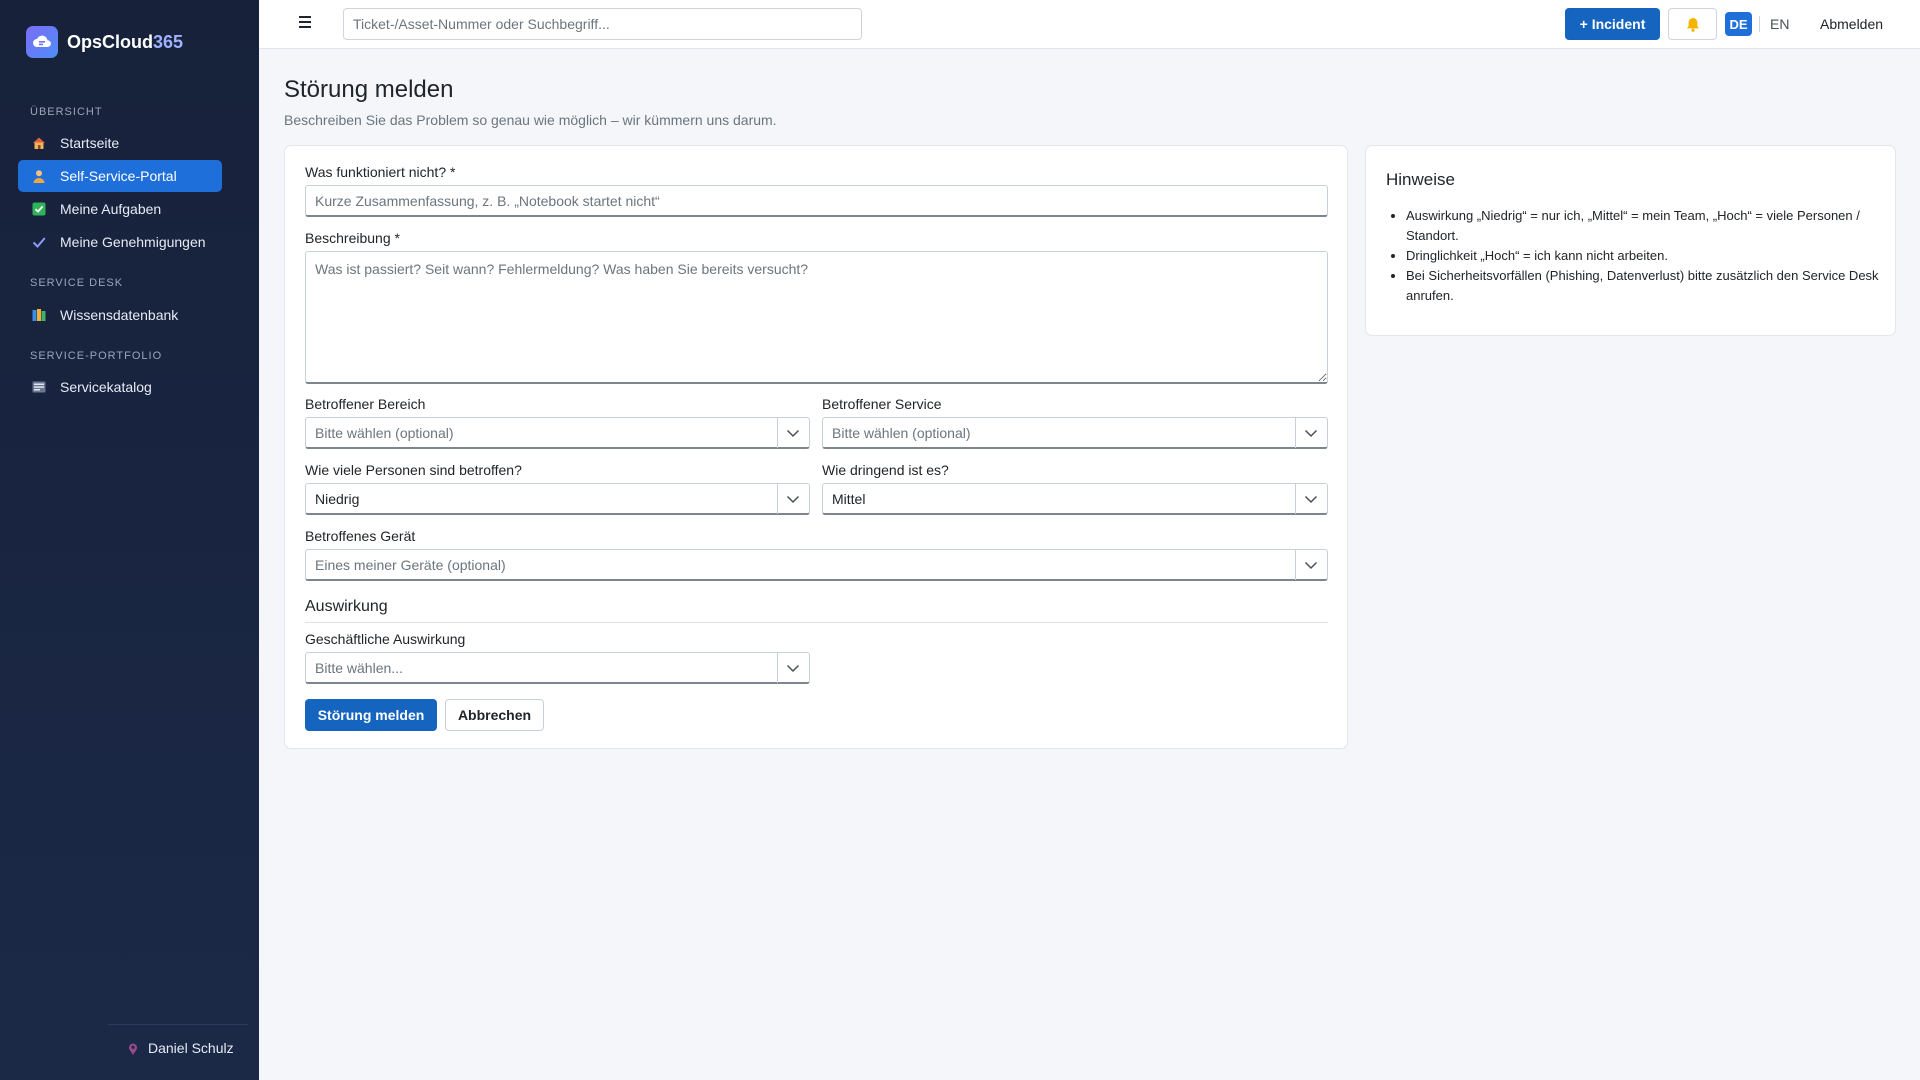  I want to click on house-icon, so click(39, 143).